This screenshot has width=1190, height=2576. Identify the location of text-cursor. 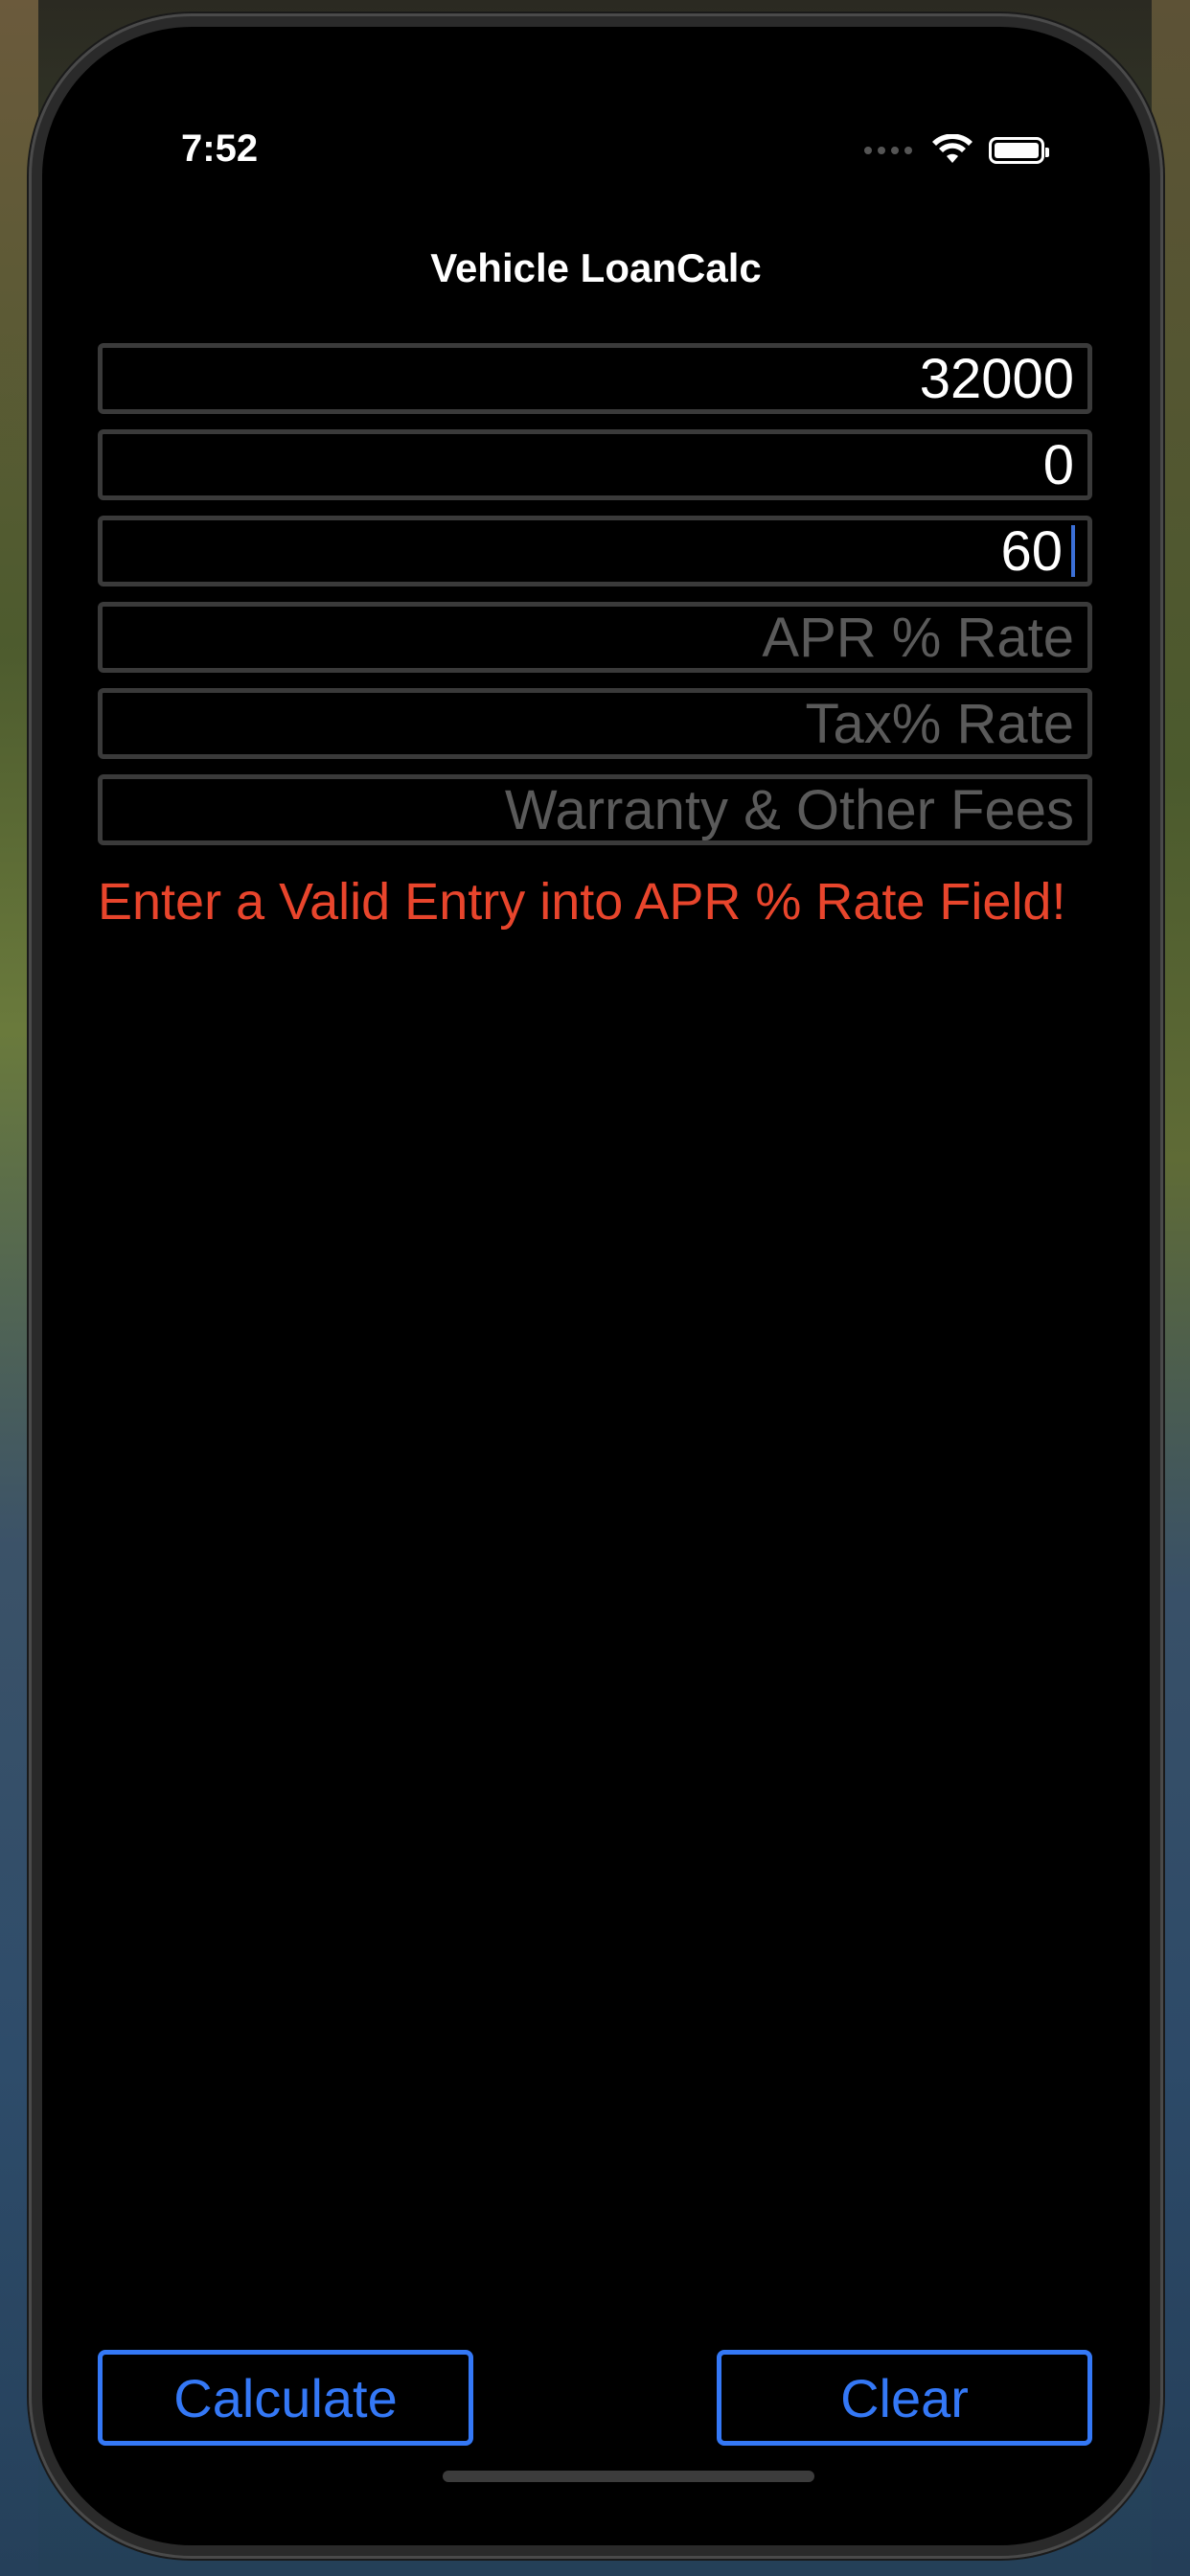
(1073, 551).